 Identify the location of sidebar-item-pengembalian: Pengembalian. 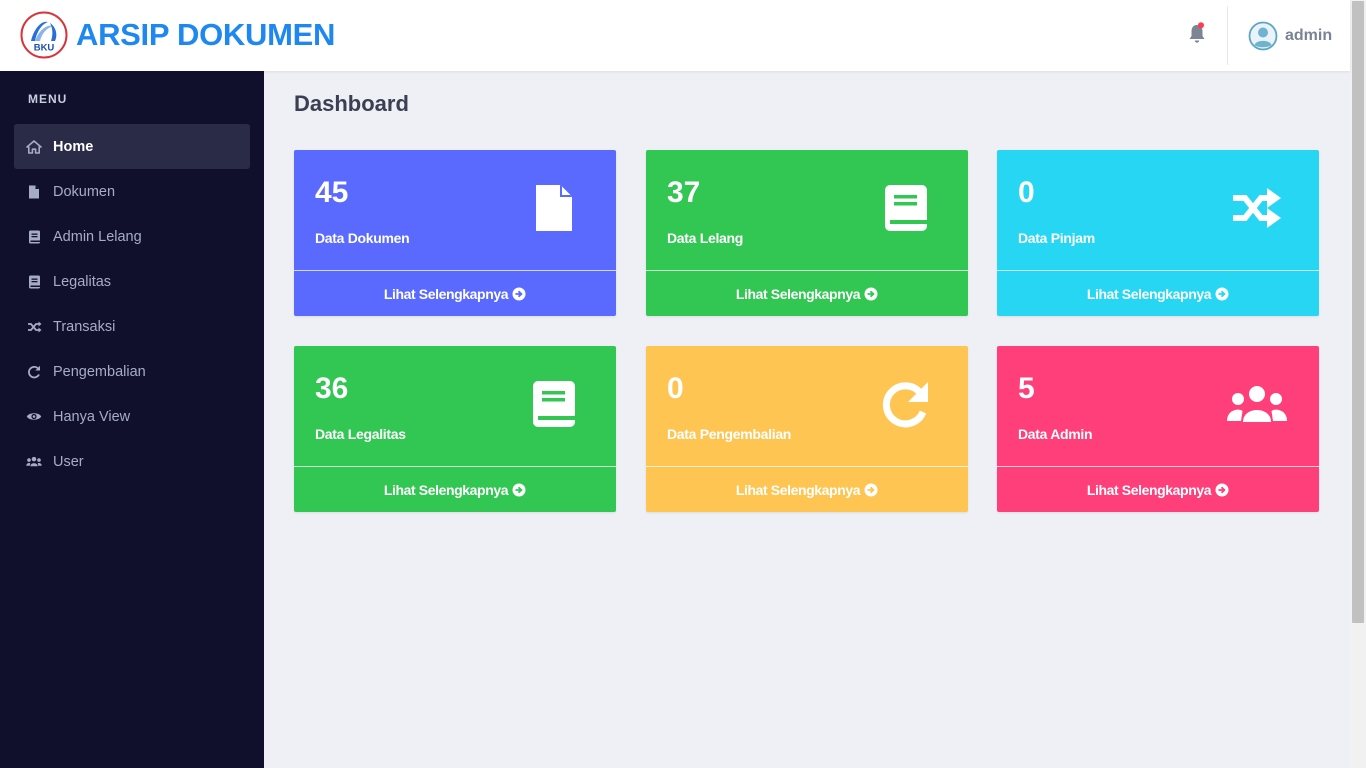
(132, 371).